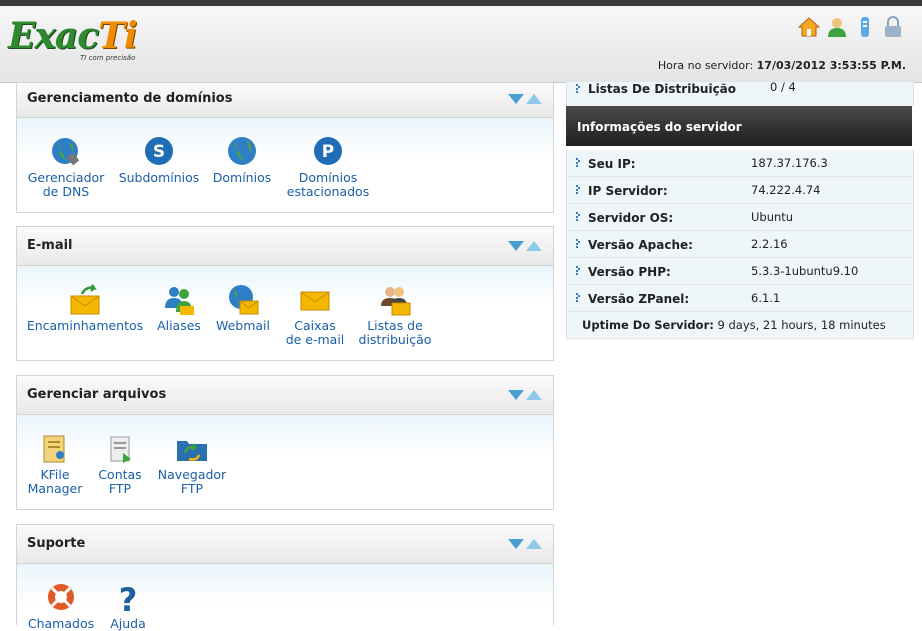  What do you see at coordinates (285, 577) in the screenshot?
I see `support-panel: Suporte Chamados ? Ajuda` at bounding box center [285, 577].